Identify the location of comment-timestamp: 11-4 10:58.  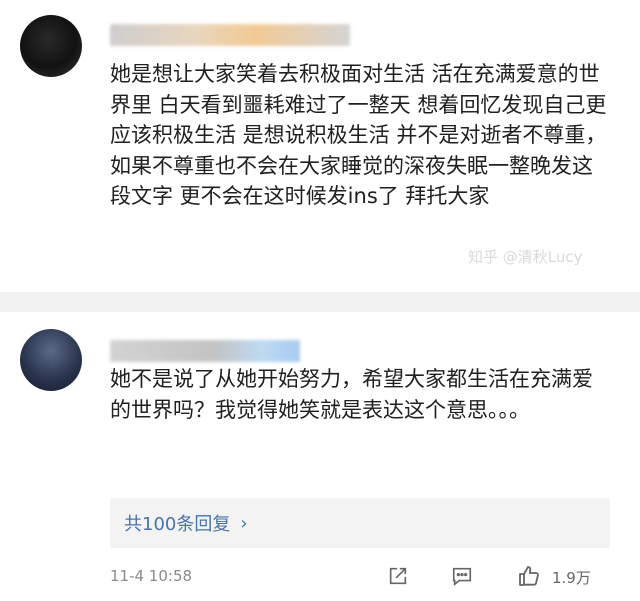
(151, 576).